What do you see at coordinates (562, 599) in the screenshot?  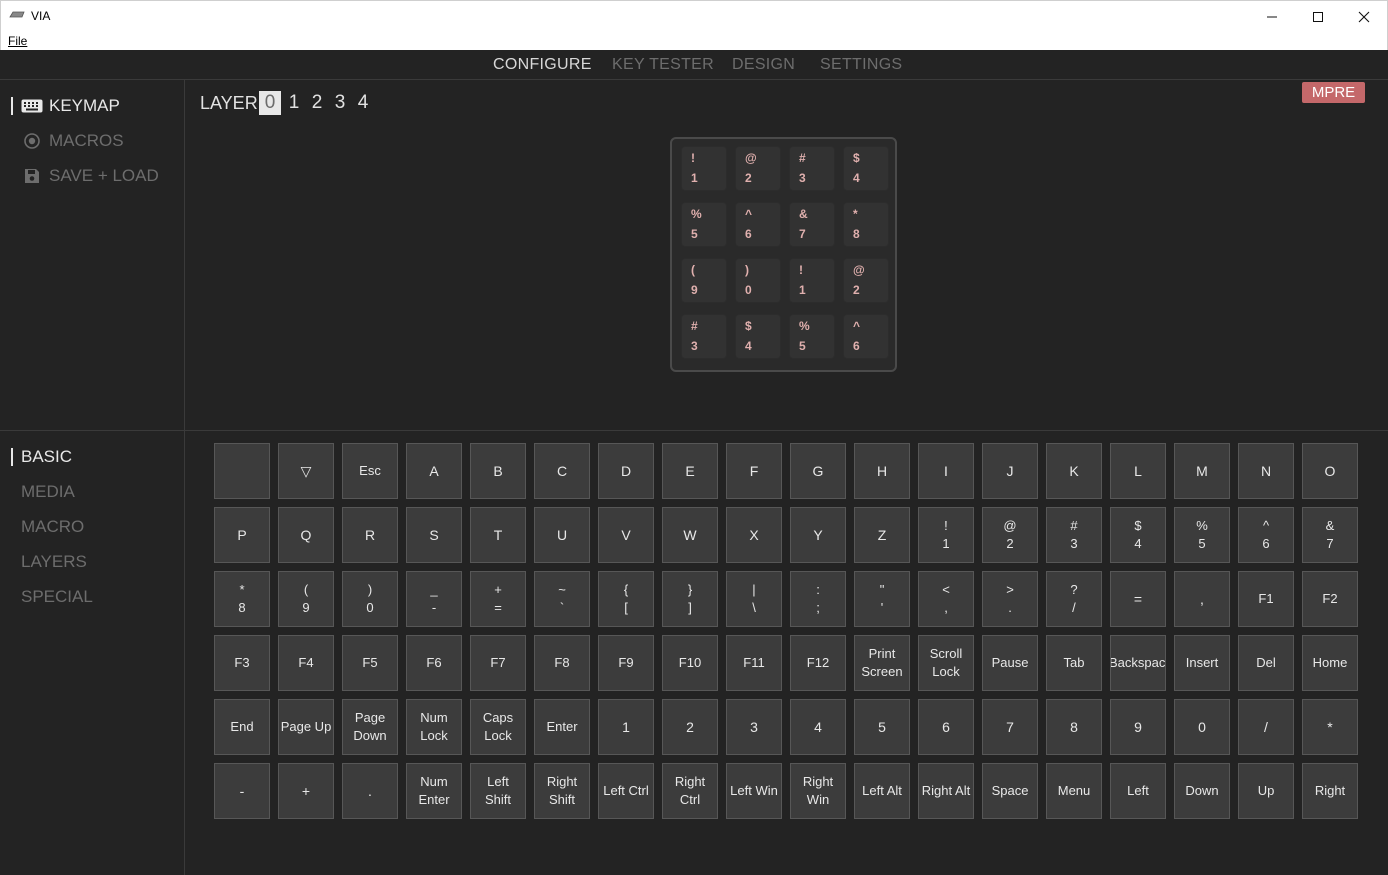 I see `keycode-button: ~ `` at bounding box center [562, 599].